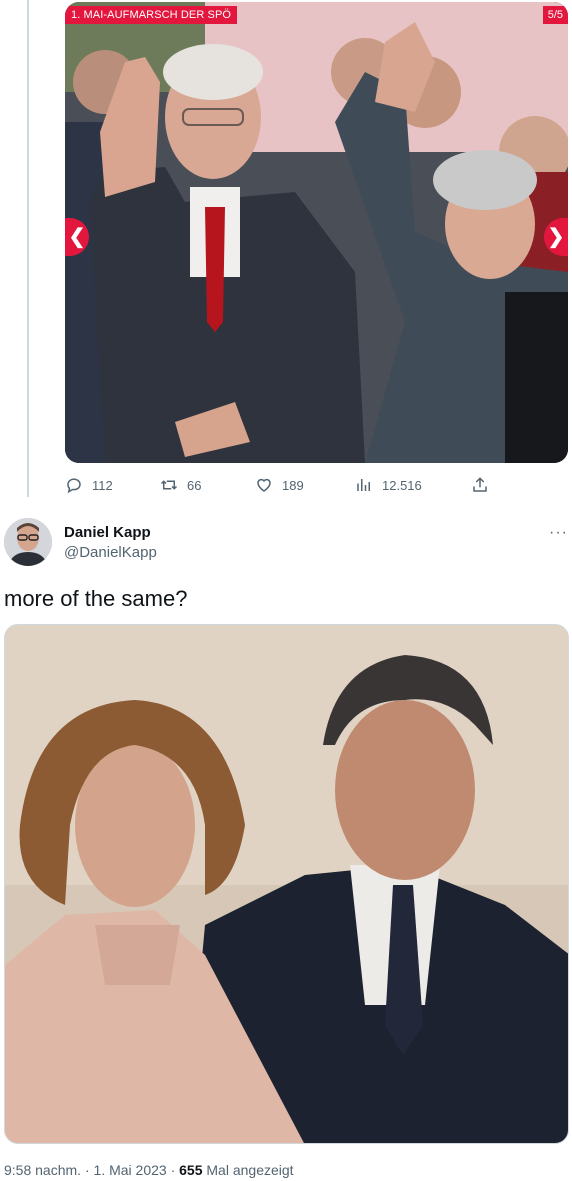 This screenshot has height=1181, width=572. I want to click on like-count: 189, so click(293, 485).